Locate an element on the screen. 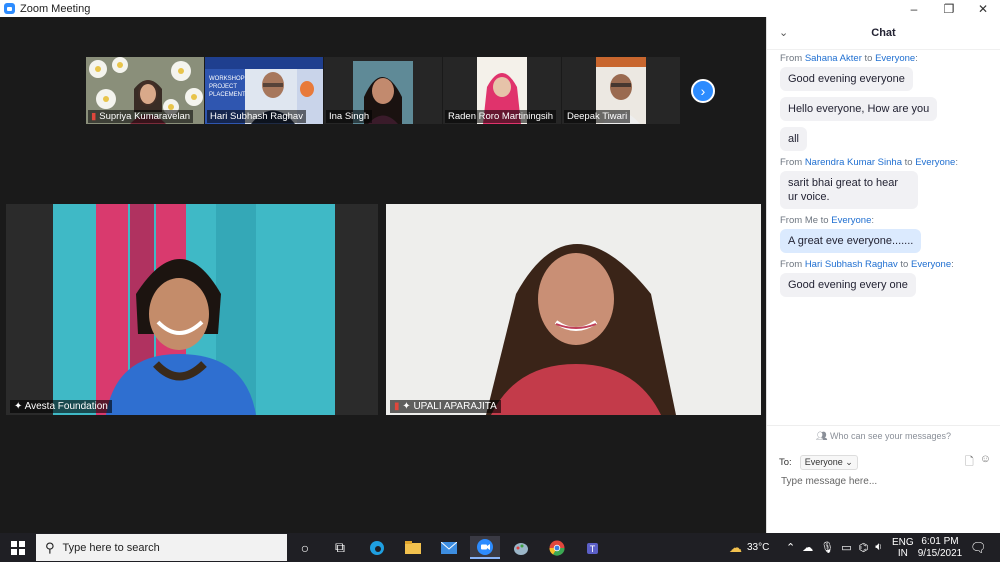  zoom-app-icon is located at coordinates (9, 8).